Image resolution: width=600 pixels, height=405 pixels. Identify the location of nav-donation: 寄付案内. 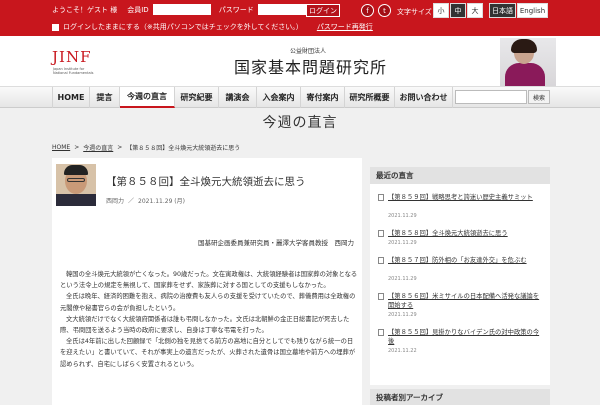
(323, 97).